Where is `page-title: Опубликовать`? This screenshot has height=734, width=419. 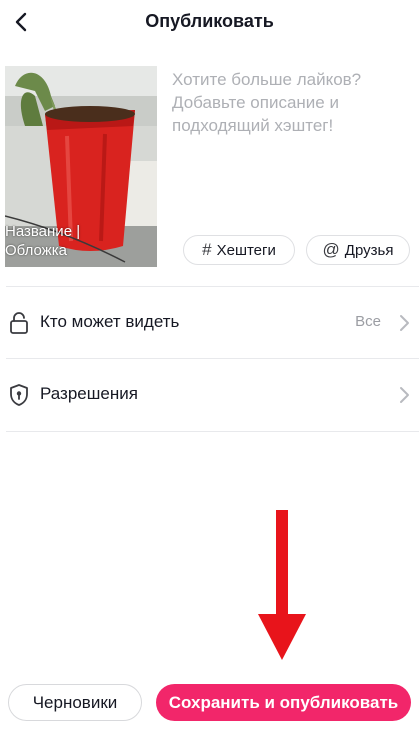 page-title: Опубликовать is located at coordinates (209, 21).